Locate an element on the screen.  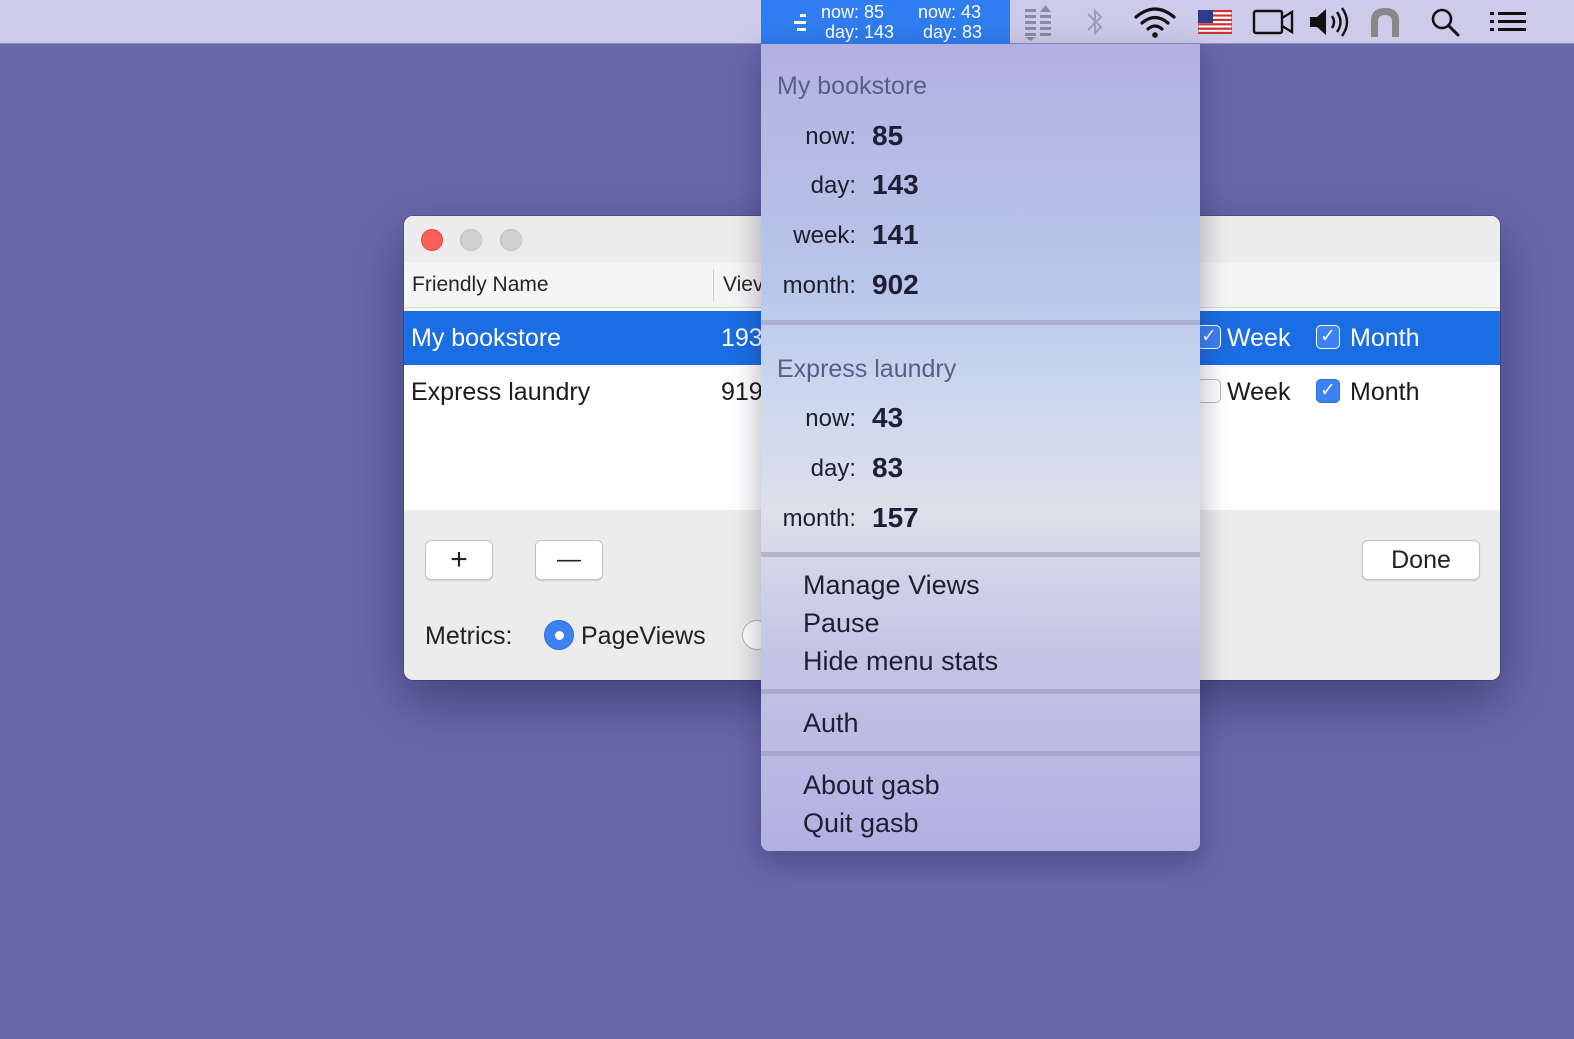
column-header-friendly-name: Friendly Name is located at coordinates (480, 285).